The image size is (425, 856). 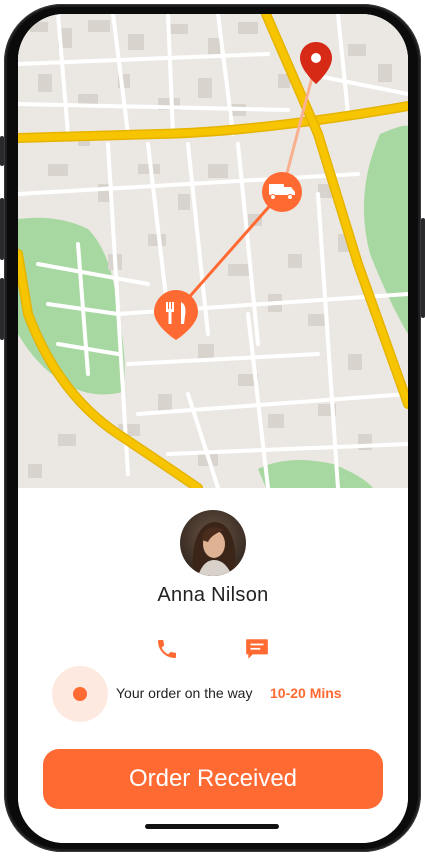 What do you see at coordinates (2, 151) in the screenshot?
I see `phone-side-button-silent` at bounding box center [2, 151].